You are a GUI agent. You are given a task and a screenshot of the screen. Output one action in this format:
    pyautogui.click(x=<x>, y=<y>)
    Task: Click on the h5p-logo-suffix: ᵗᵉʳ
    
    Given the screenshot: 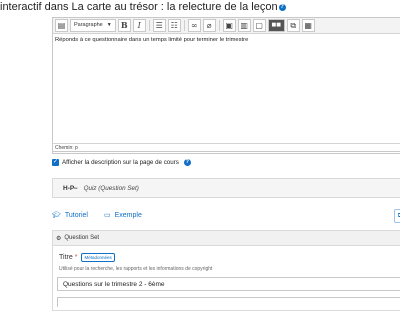 What is the action you would take?
    pyautogui.click(x=76, y=188)
    